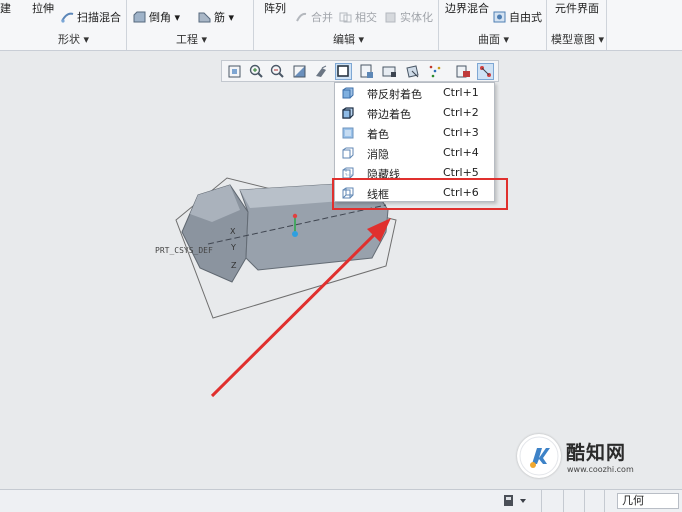 Image resolution: width=682 pixels, height=512 pixels. What do you see at coordinates (234, 71) in the screenshot?
I see `refit-icon` at bounding box center [234, 71].